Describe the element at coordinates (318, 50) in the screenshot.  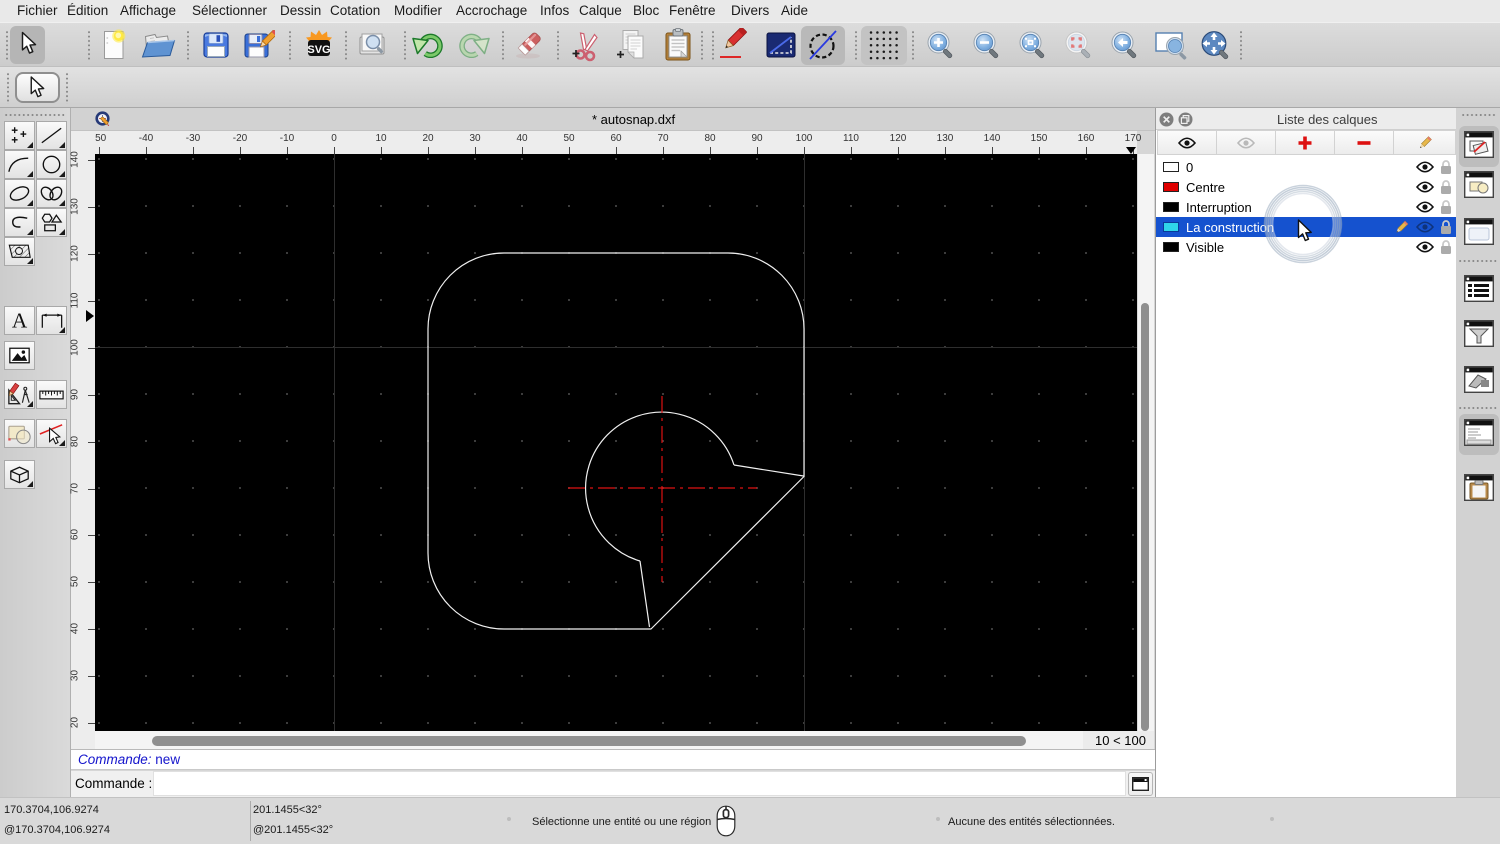
I see `svg-text: SVG` at that location.